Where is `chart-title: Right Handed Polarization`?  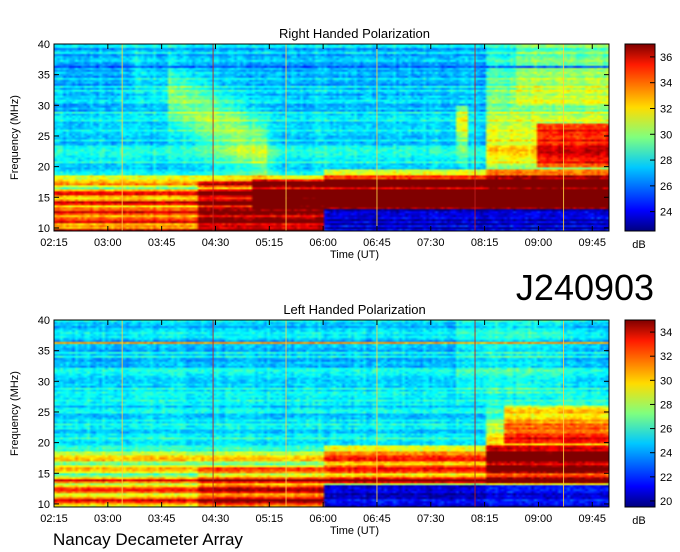 chart-title: Right Handed Polarization is located at coordinates (354, 33).